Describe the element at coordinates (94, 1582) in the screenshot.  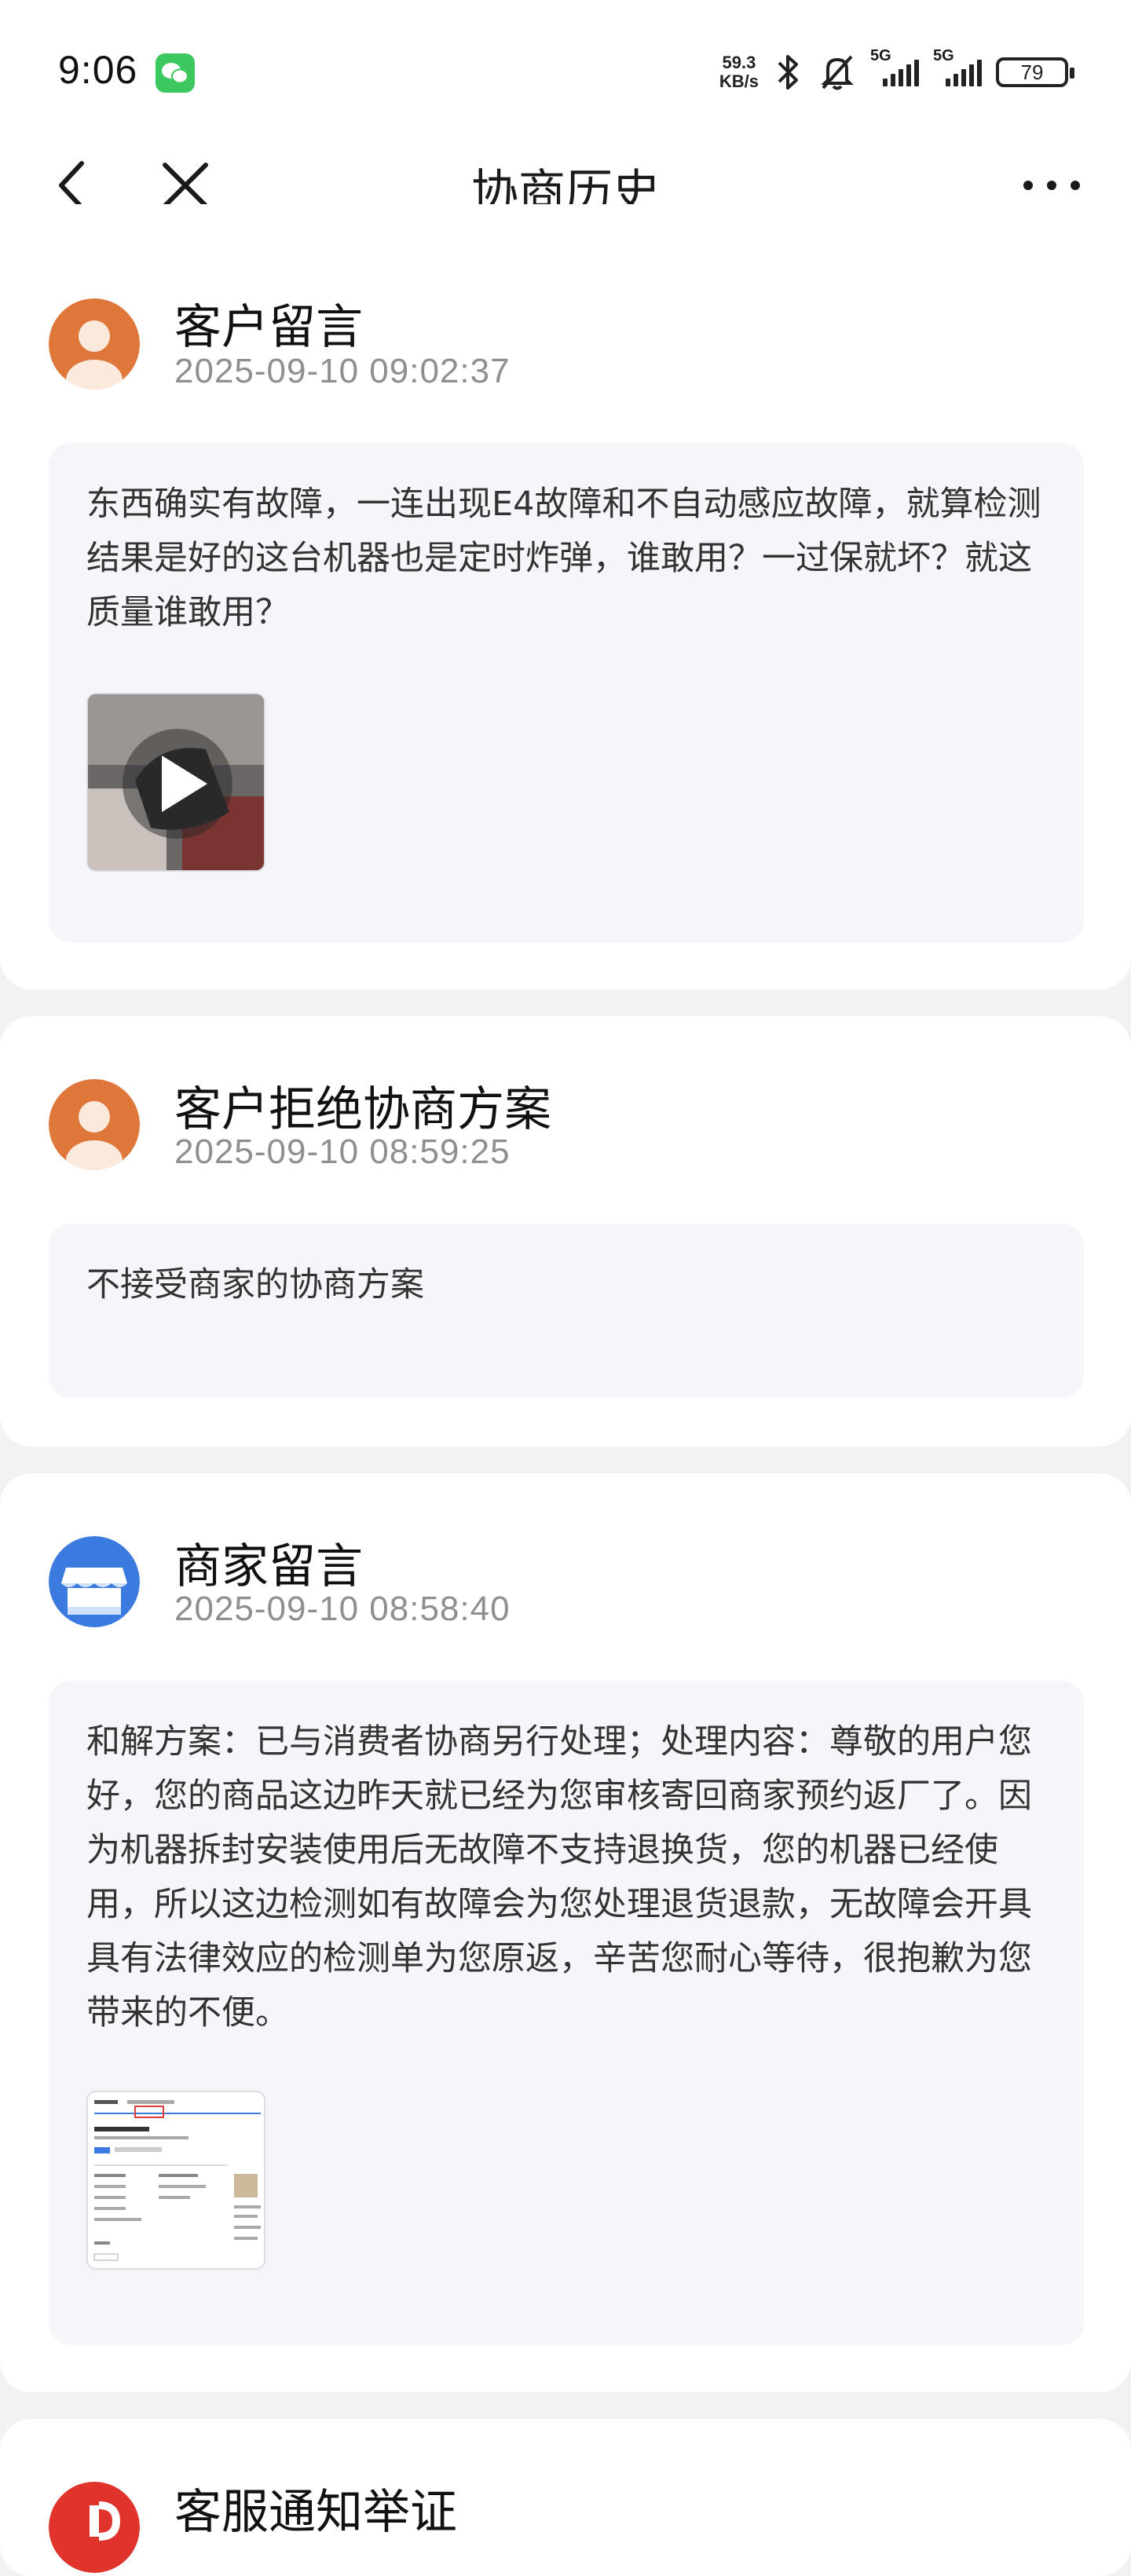
I see `store-avatar` at that location.